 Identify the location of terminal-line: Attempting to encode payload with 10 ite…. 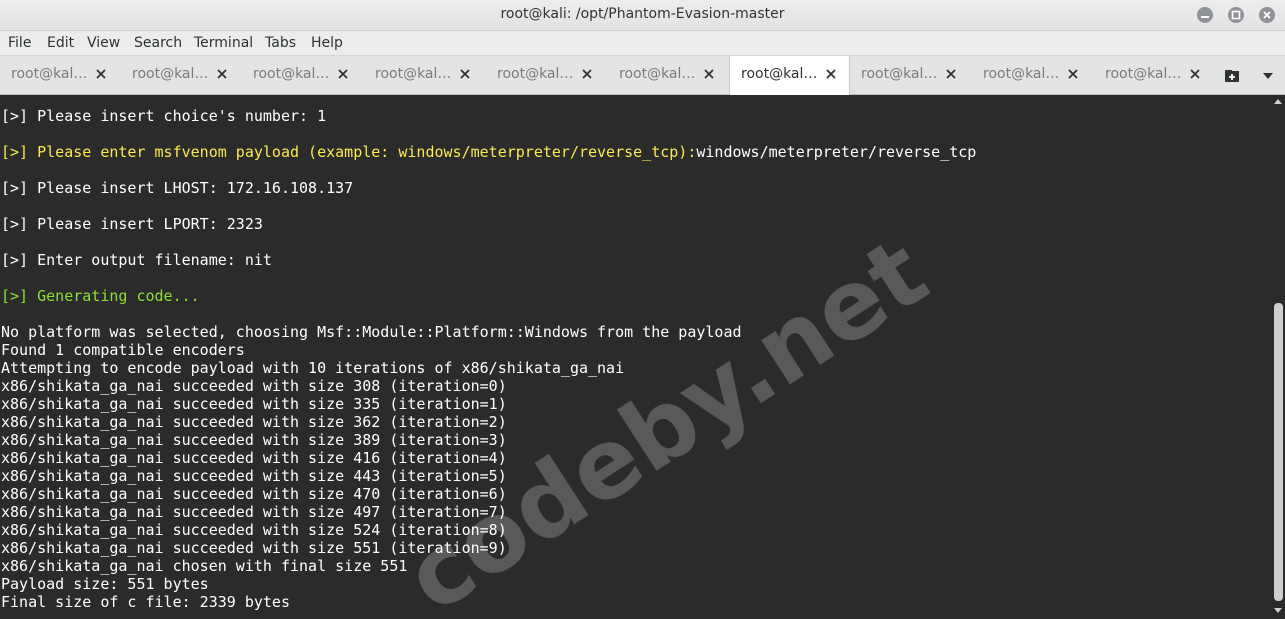
(313, 368).